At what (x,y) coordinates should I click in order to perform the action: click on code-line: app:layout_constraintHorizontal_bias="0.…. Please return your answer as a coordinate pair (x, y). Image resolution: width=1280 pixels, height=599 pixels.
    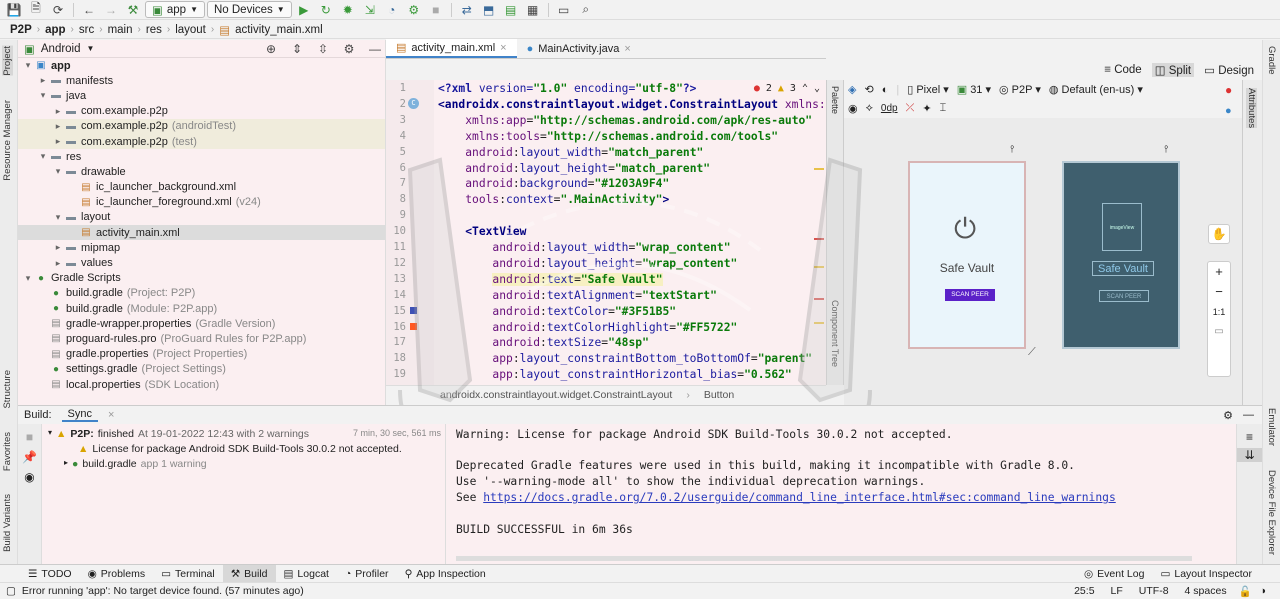
    Looking at the image, I should click on (614, 374).